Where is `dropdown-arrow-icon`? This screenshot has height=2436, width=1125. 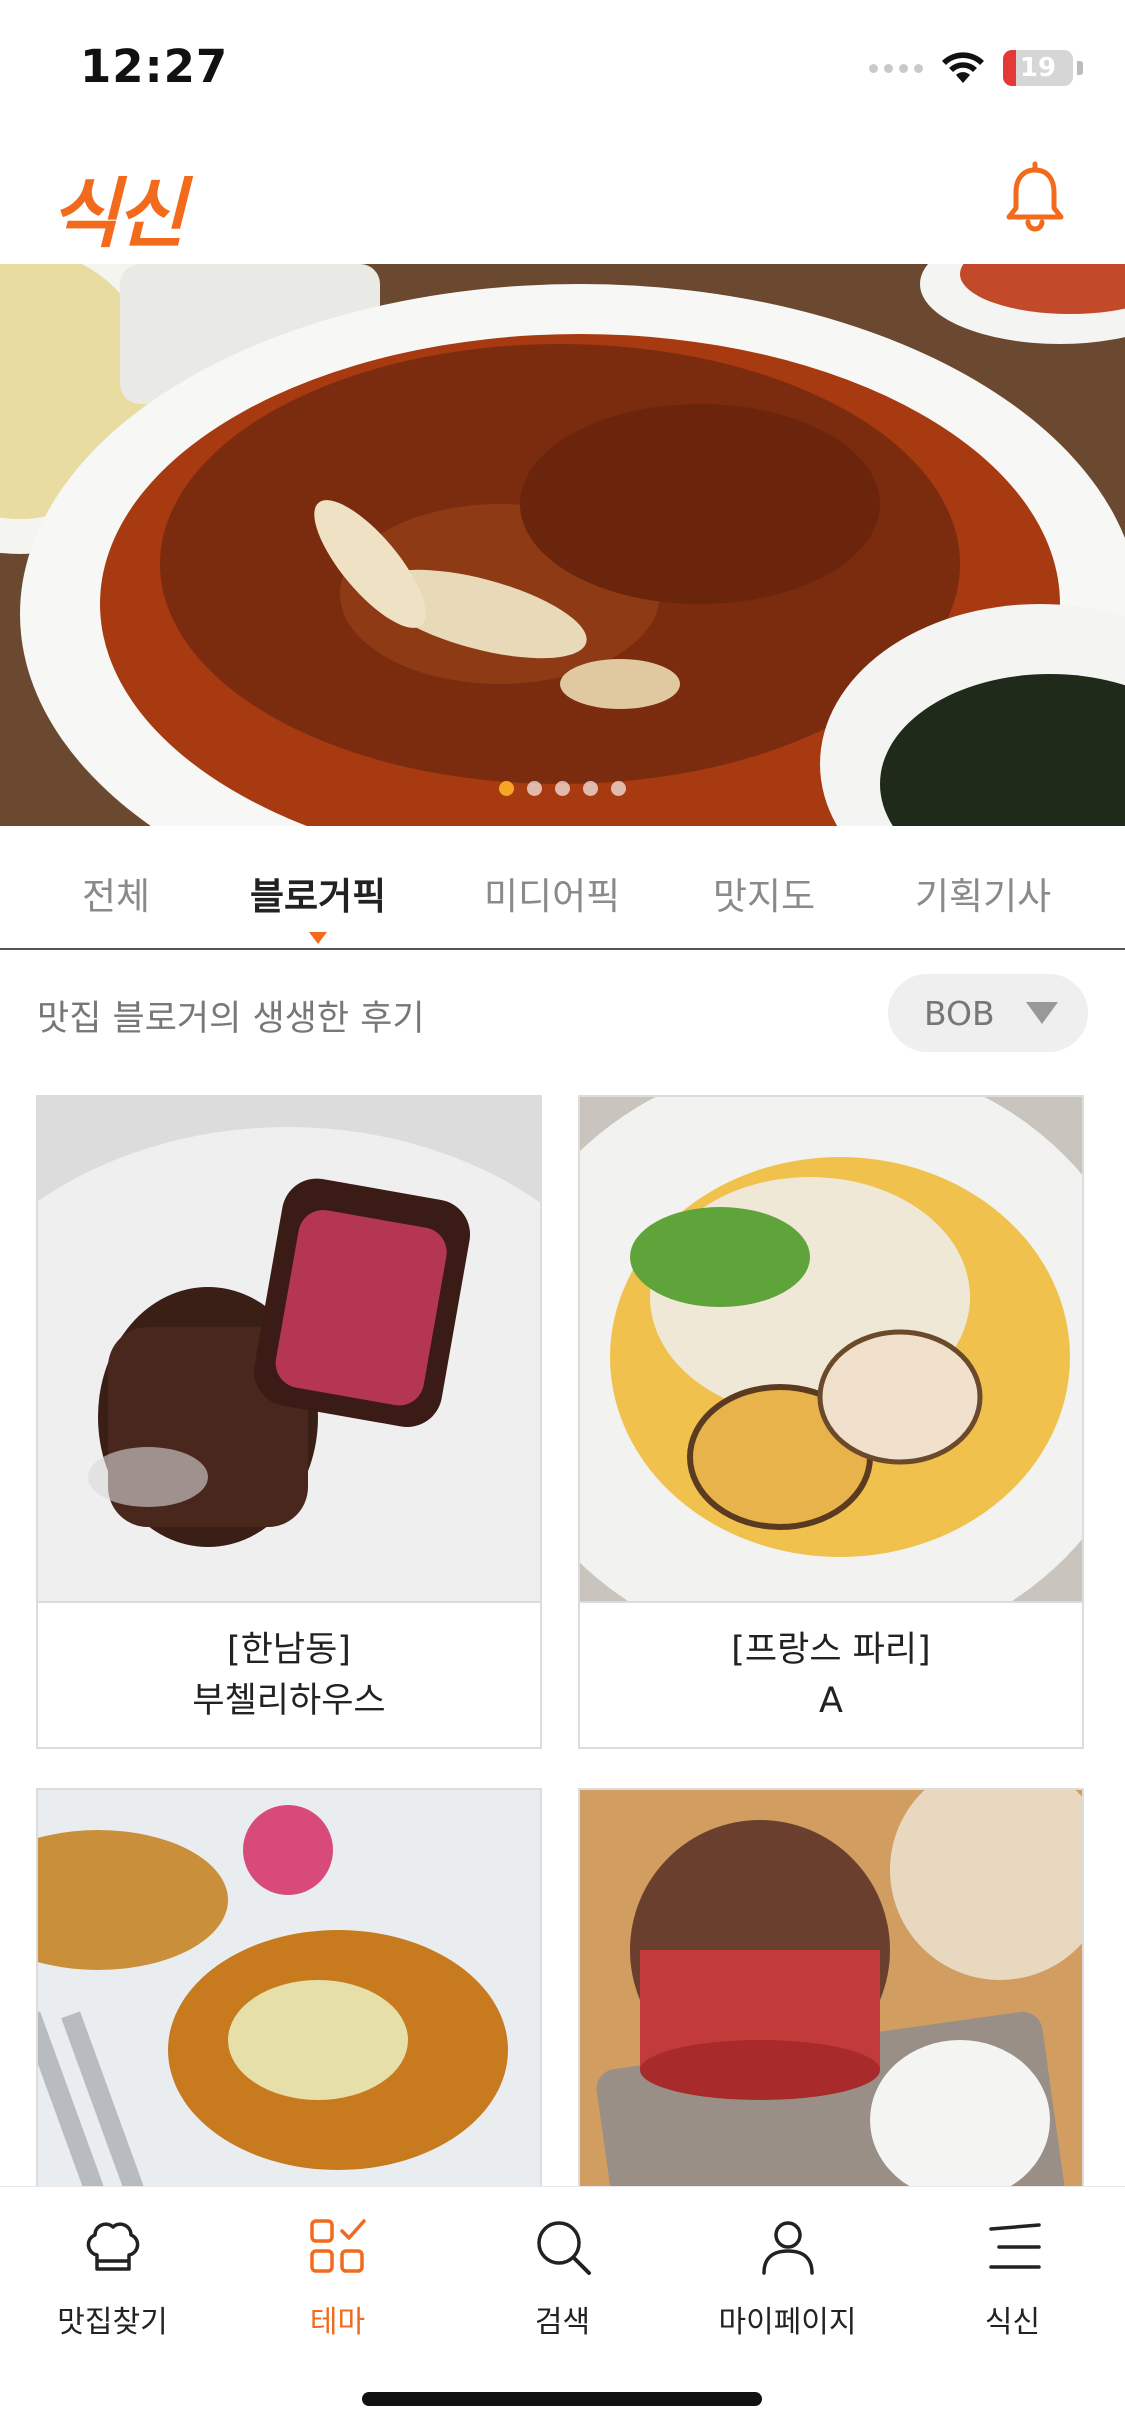
dropdown-arrow-icon is located at coordinates (1042, 1013).